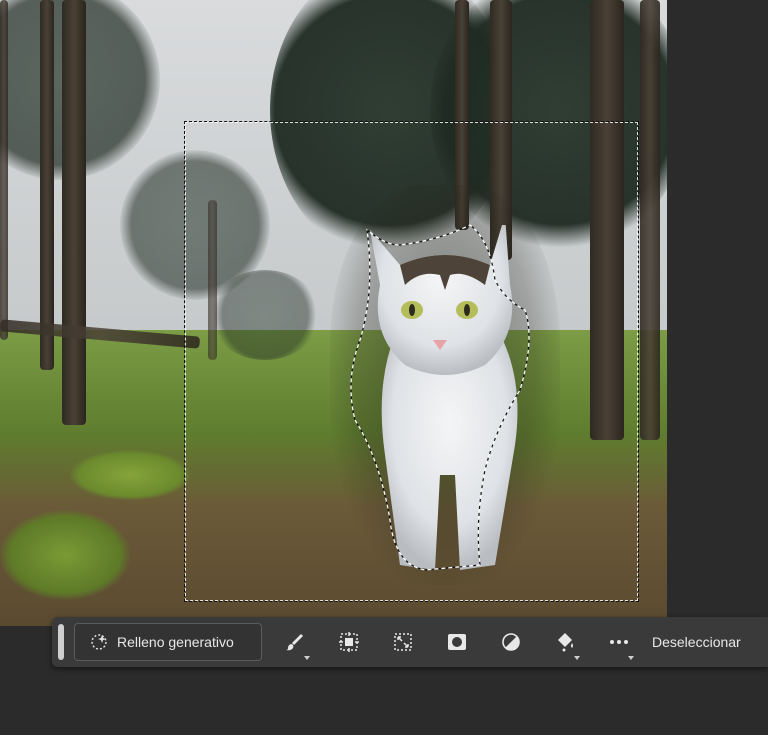  What do you see at coordinates (99, 642) in the screenshot?
I see `sparkle-icon` at bounding box center [99, 642].